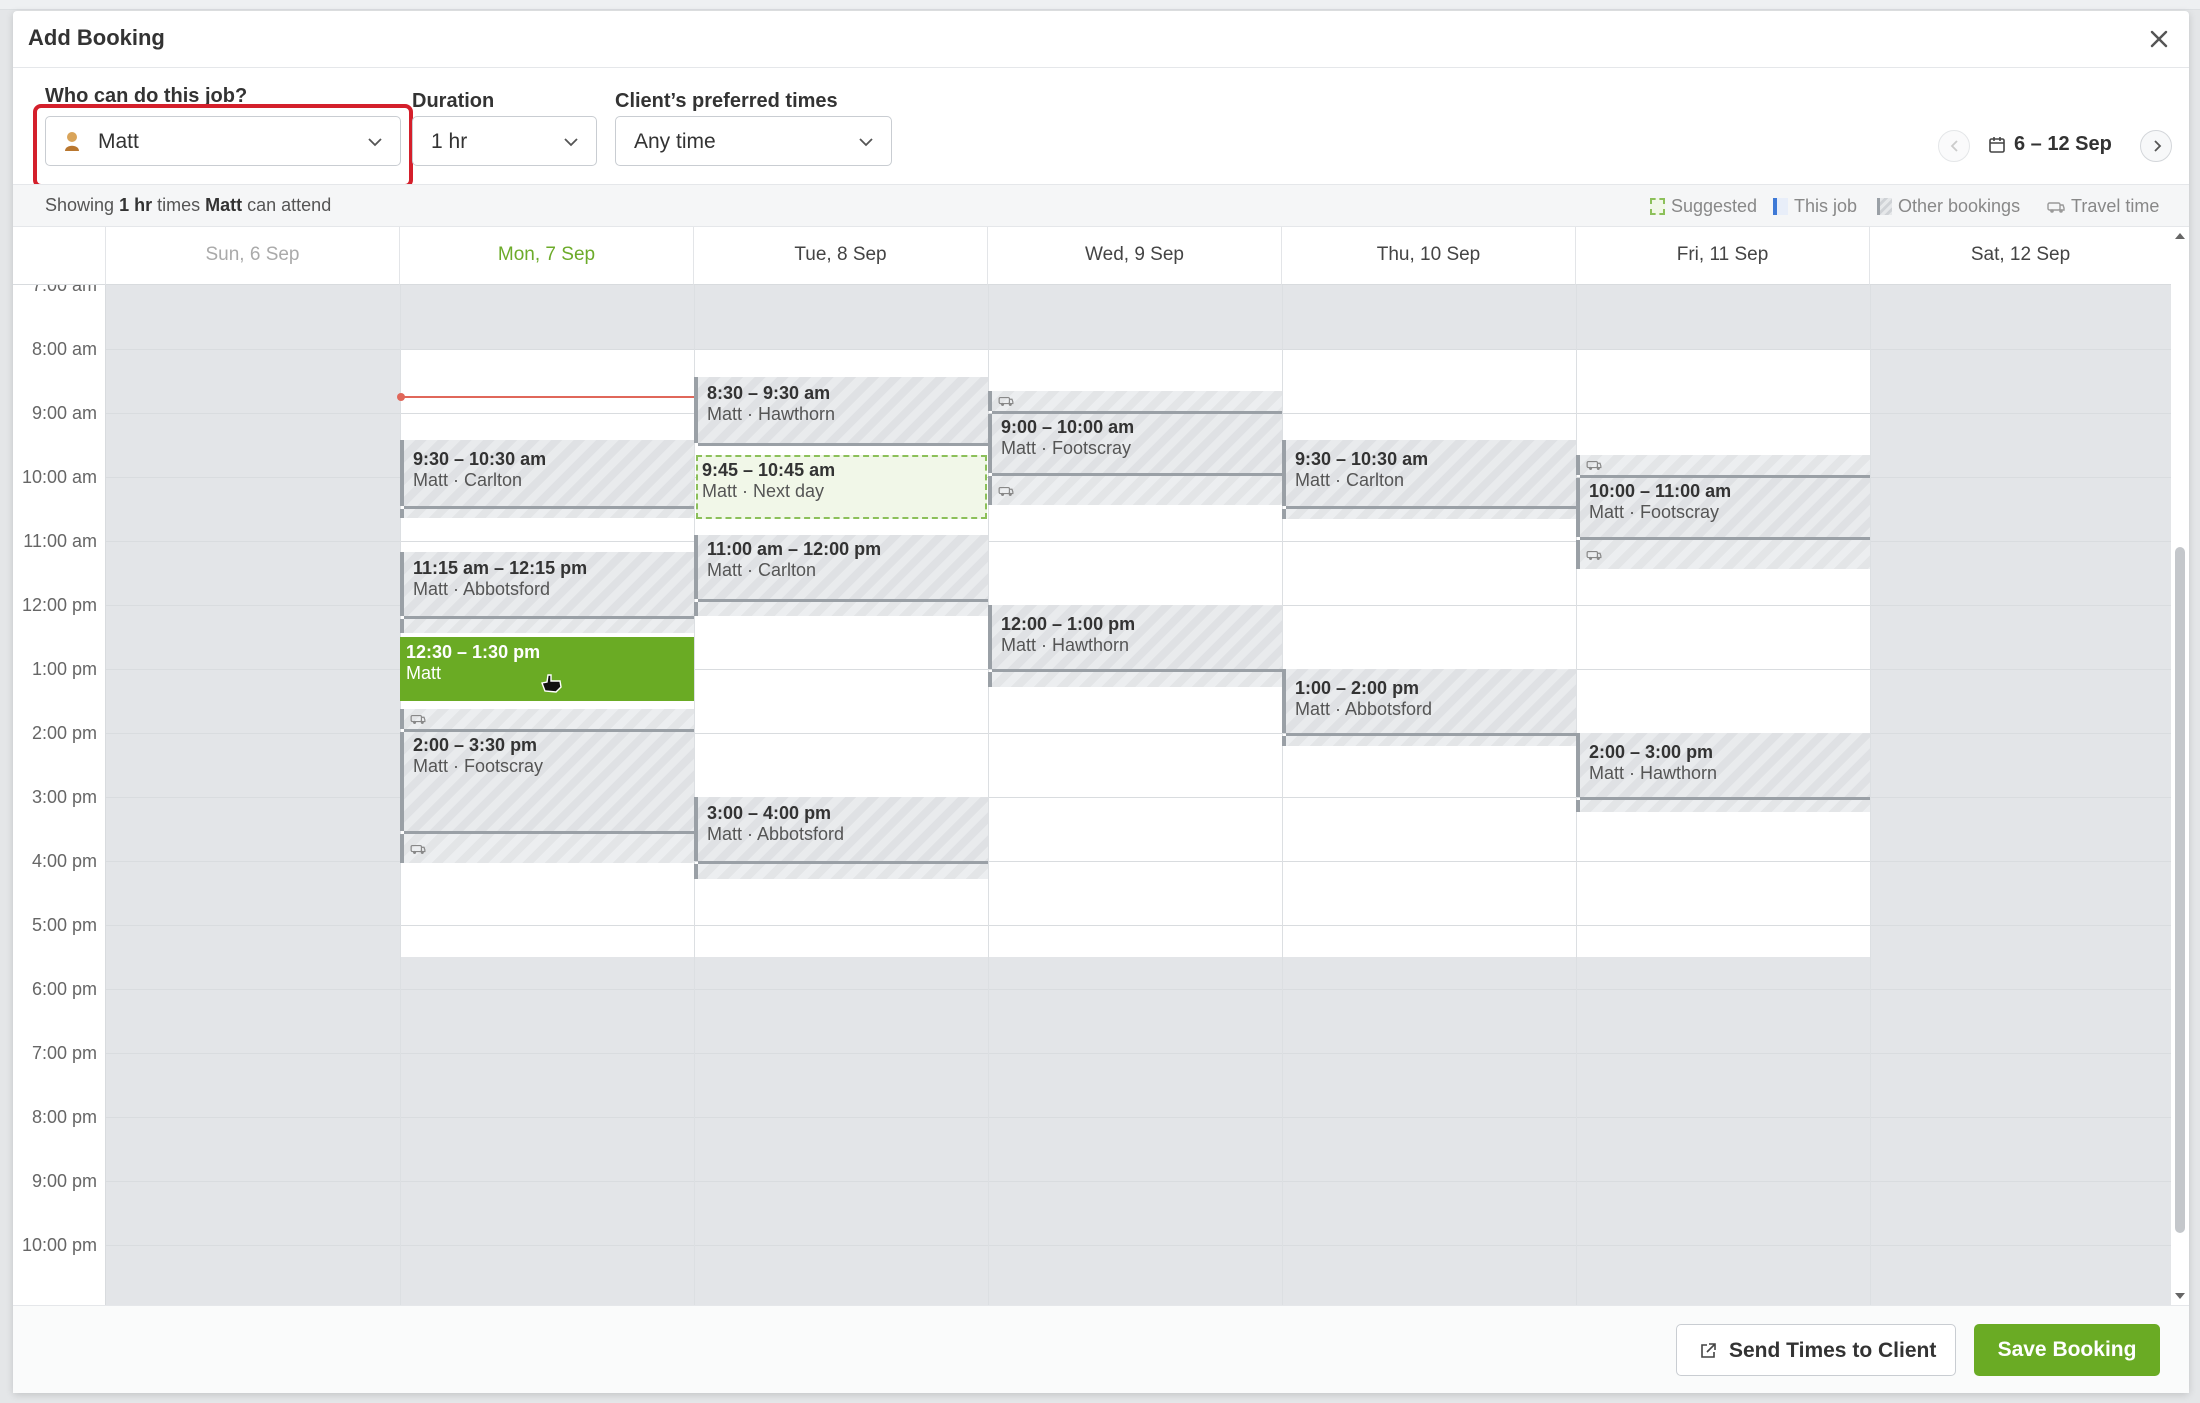  What do you see at coordinates (2020, 256) in the screenshot?
I see `day-header-sat: Sat, 12 Sep` at bounding box center [2020, 256].